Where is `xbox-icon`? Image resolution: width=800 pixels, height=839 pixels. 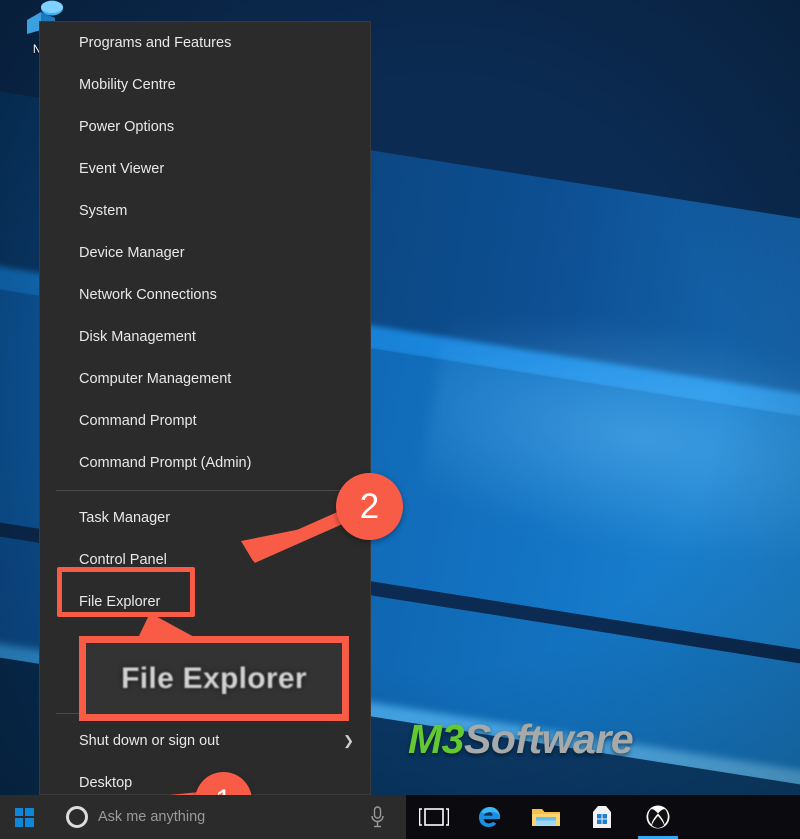 xbox-icon is located at coordinates (658, 817).